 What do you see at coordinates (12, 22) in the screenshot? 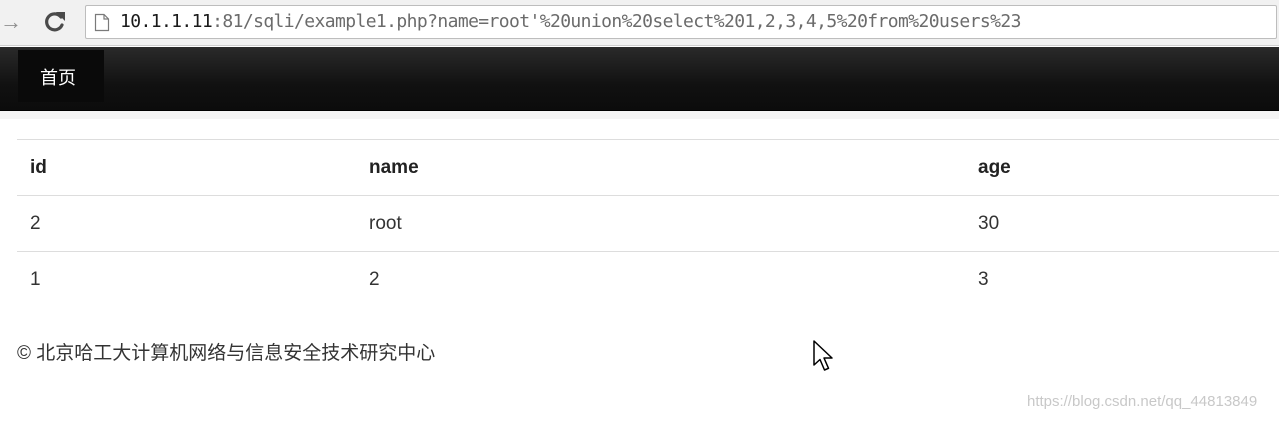
I see `forward-arrow-icon: →` at bounding box center [12, 22].